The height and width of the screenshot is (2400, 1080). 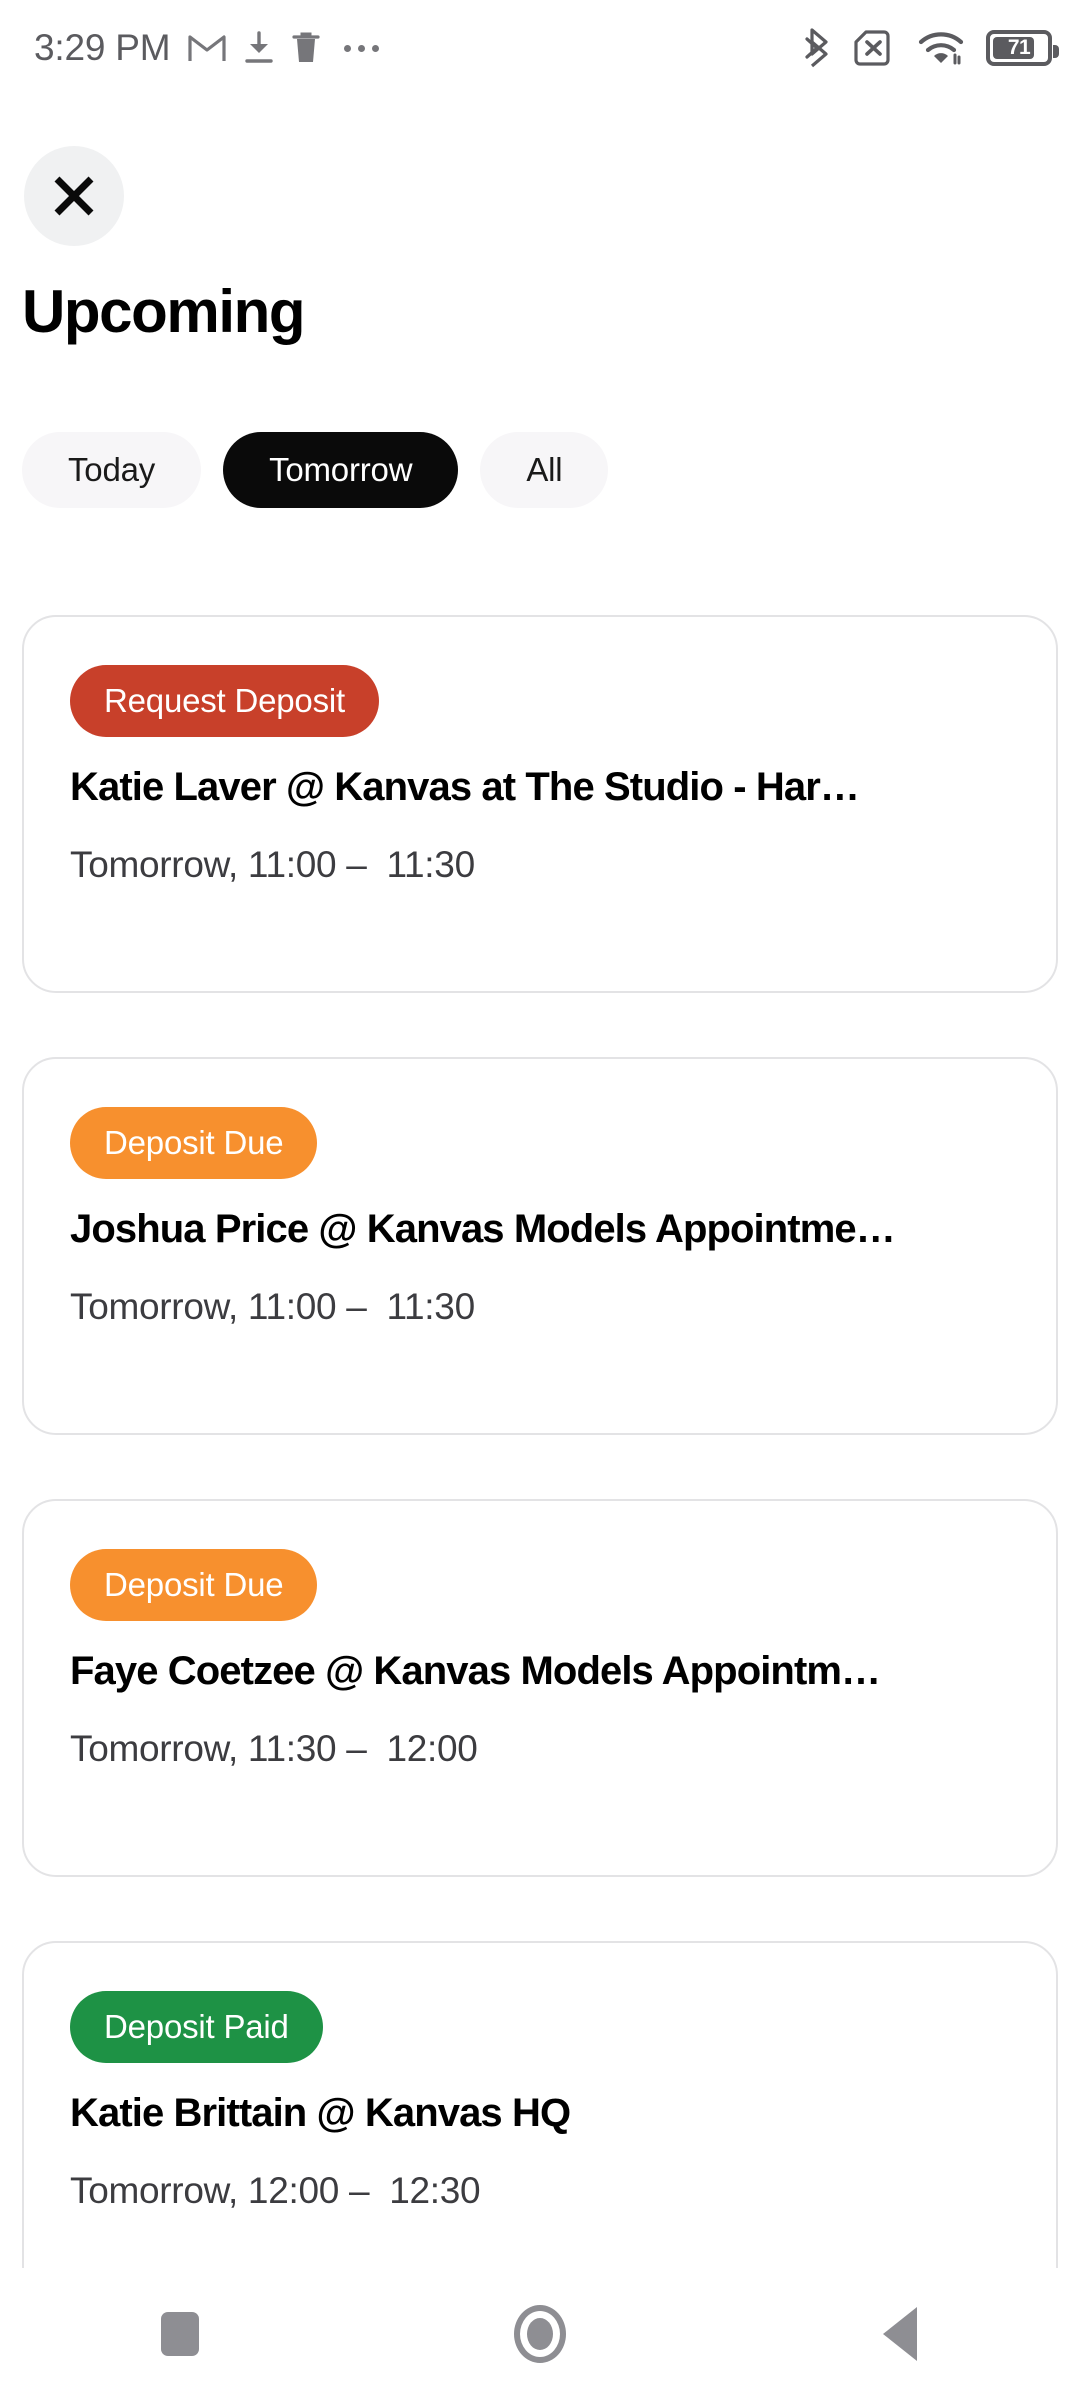 What do you see at coordinates (196, 2027) in the screenshot?
I see `status-badge: Deposit Paid` at bounding box center [196, 2027].